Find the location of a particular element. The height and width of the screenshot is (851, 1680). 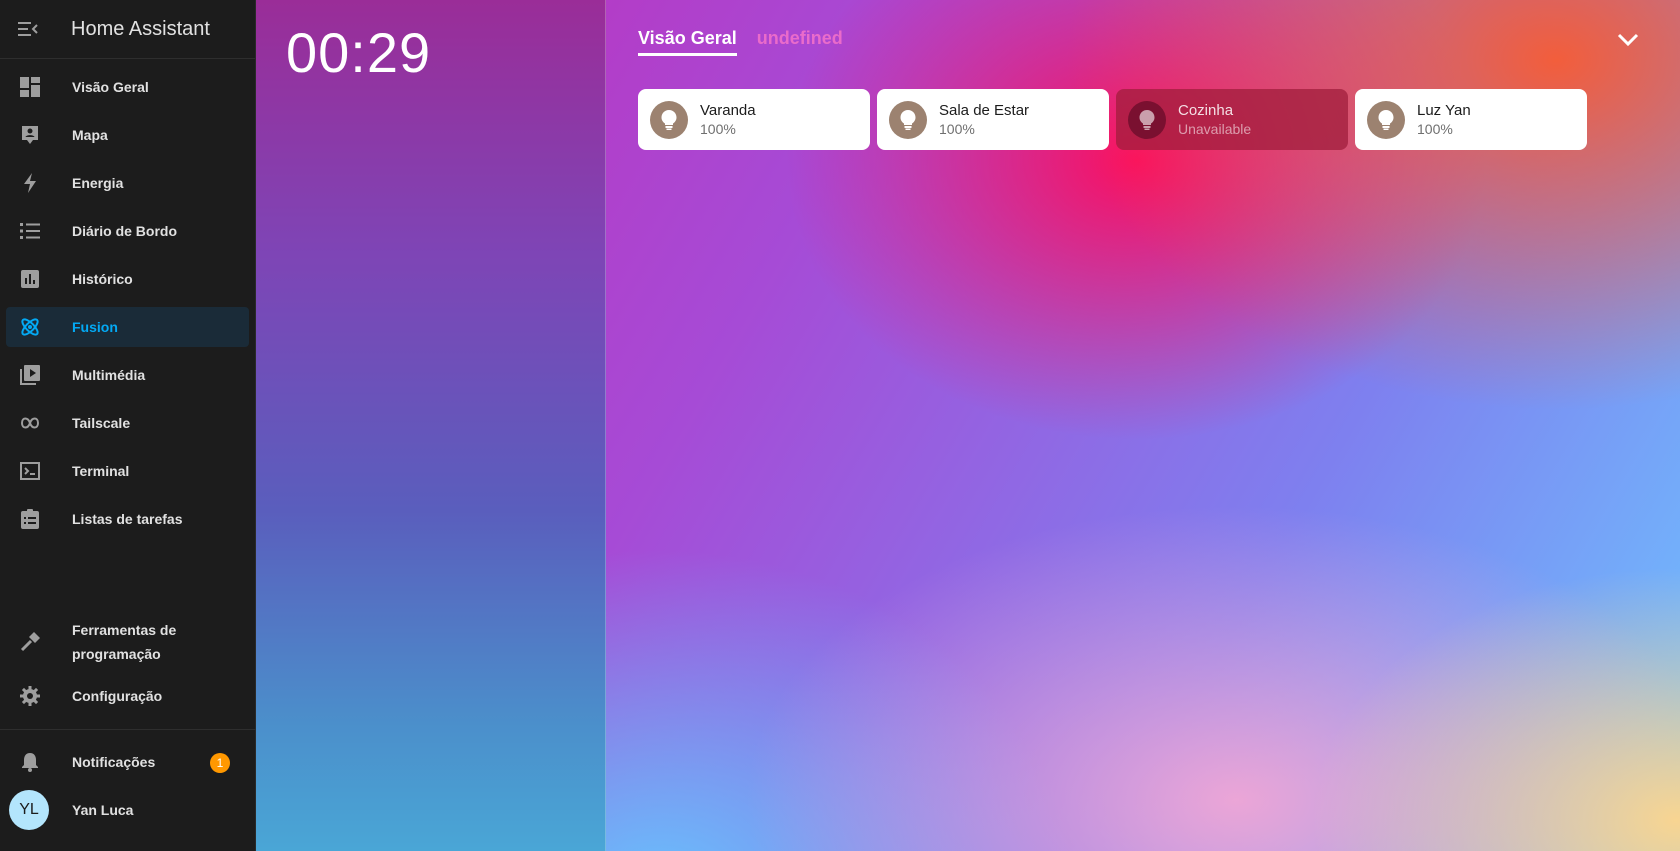

light-card-luz-yan: Luz Yan 100% is located at coordinates (1471, 119).